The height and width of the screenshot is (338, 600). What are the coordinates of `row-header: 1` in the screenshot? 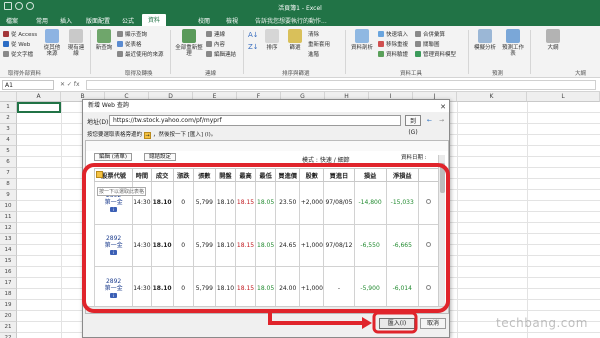 It's located at (8, 107).